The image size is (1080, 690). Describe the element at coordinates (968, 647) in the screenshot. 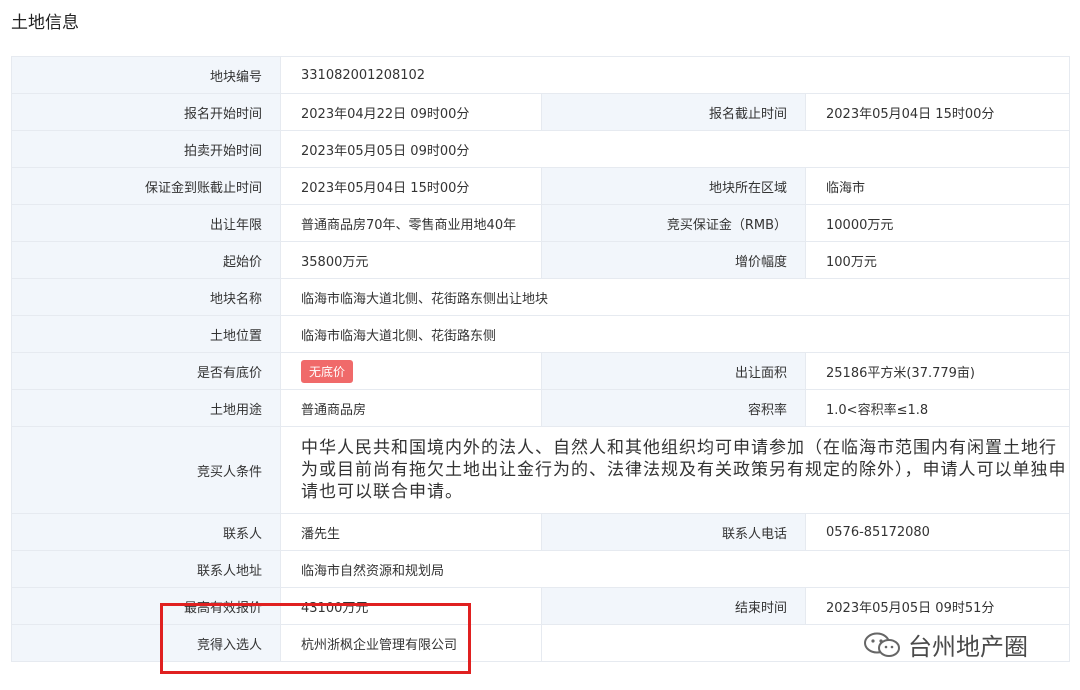

I see `watermark-text: 台州地产圈` at that location.